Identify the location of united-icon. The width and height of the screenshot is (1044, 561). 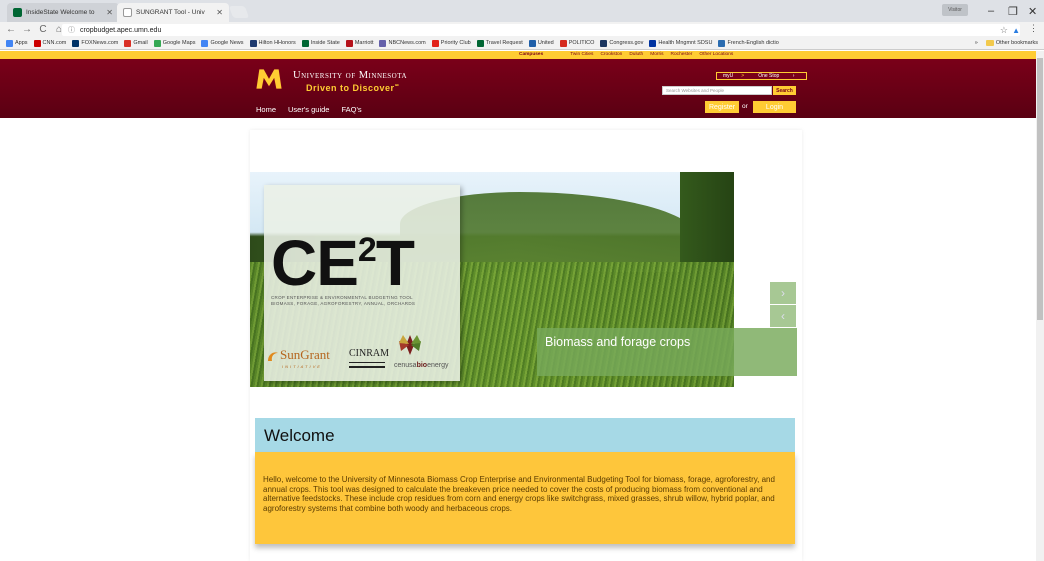
(532, 43).